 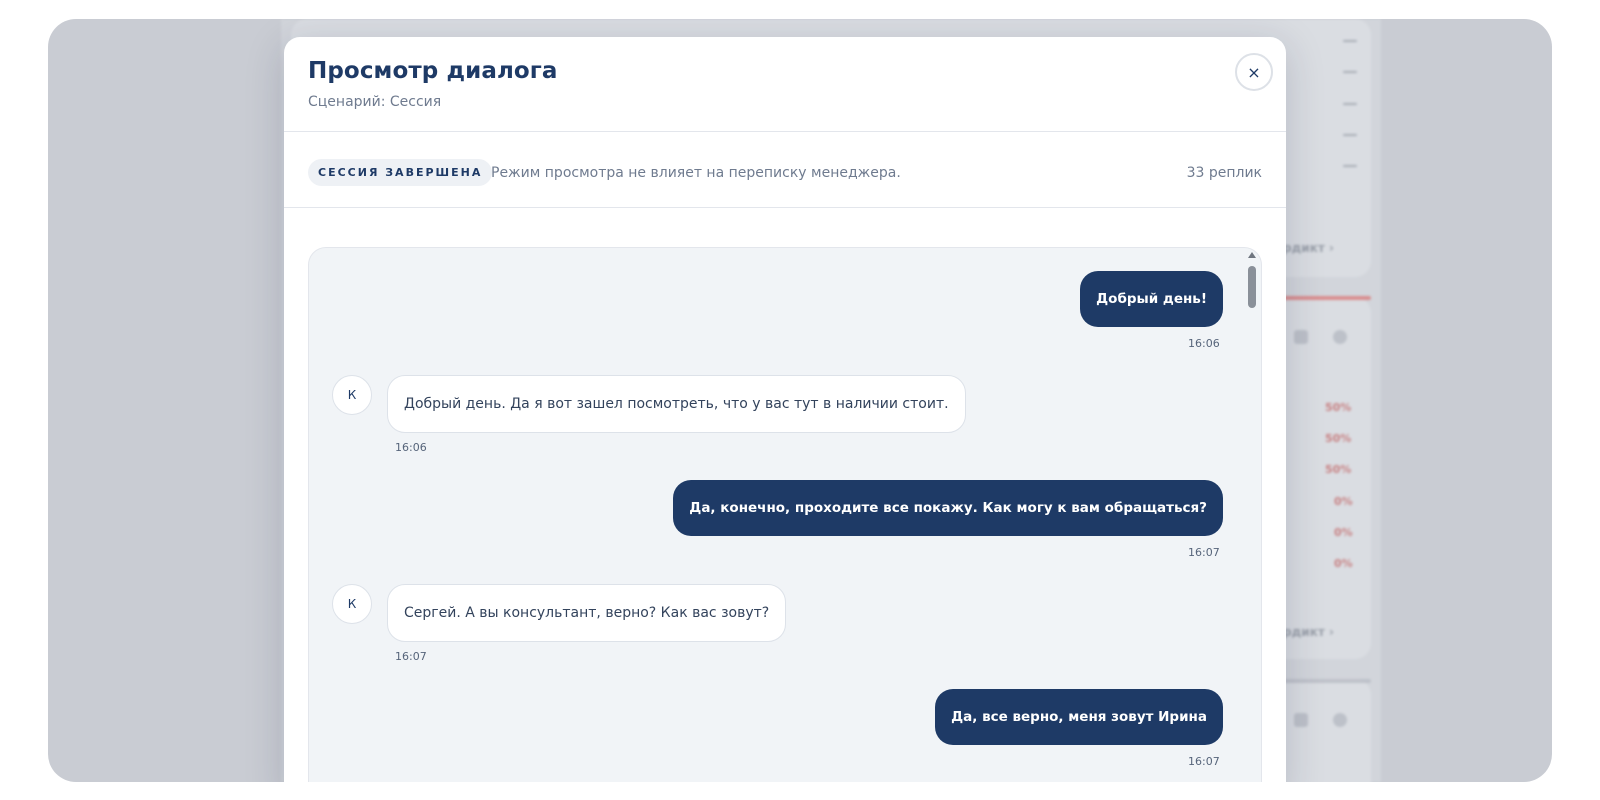 I want to click on modal-title: Просмотр диалога, so click(x=433, y=71).